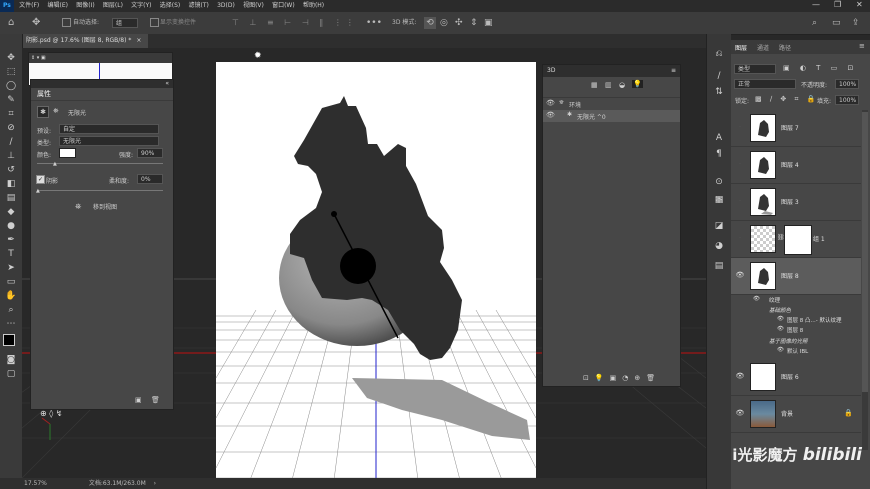 This screenshot has width=870, height=489. What do you see at coordinates (763, 47) in the screenshot?
I see `tab-channels: 通道` at bounding box center [763, 47].